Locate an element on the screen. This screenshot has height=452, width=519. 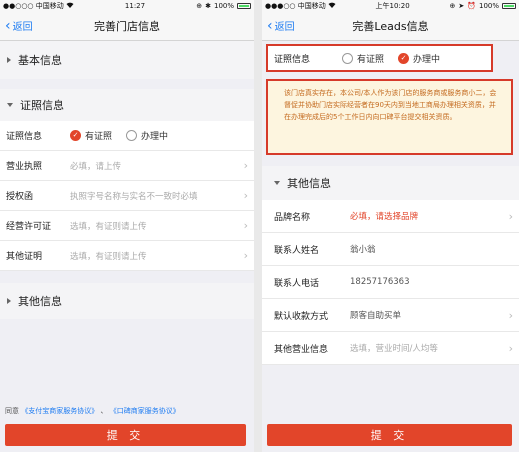
page-title: 完善门店信息 is located at coordinates (127, 26).